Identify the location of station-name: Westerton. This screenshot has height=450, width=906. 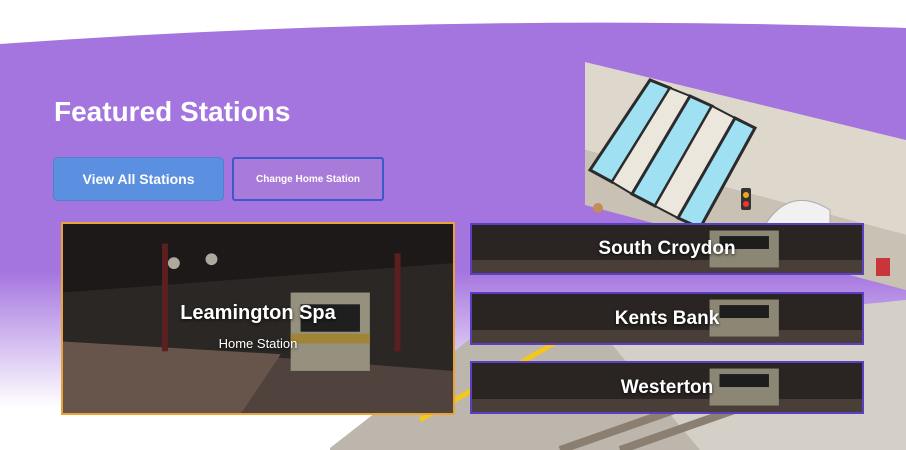
(667, 387).